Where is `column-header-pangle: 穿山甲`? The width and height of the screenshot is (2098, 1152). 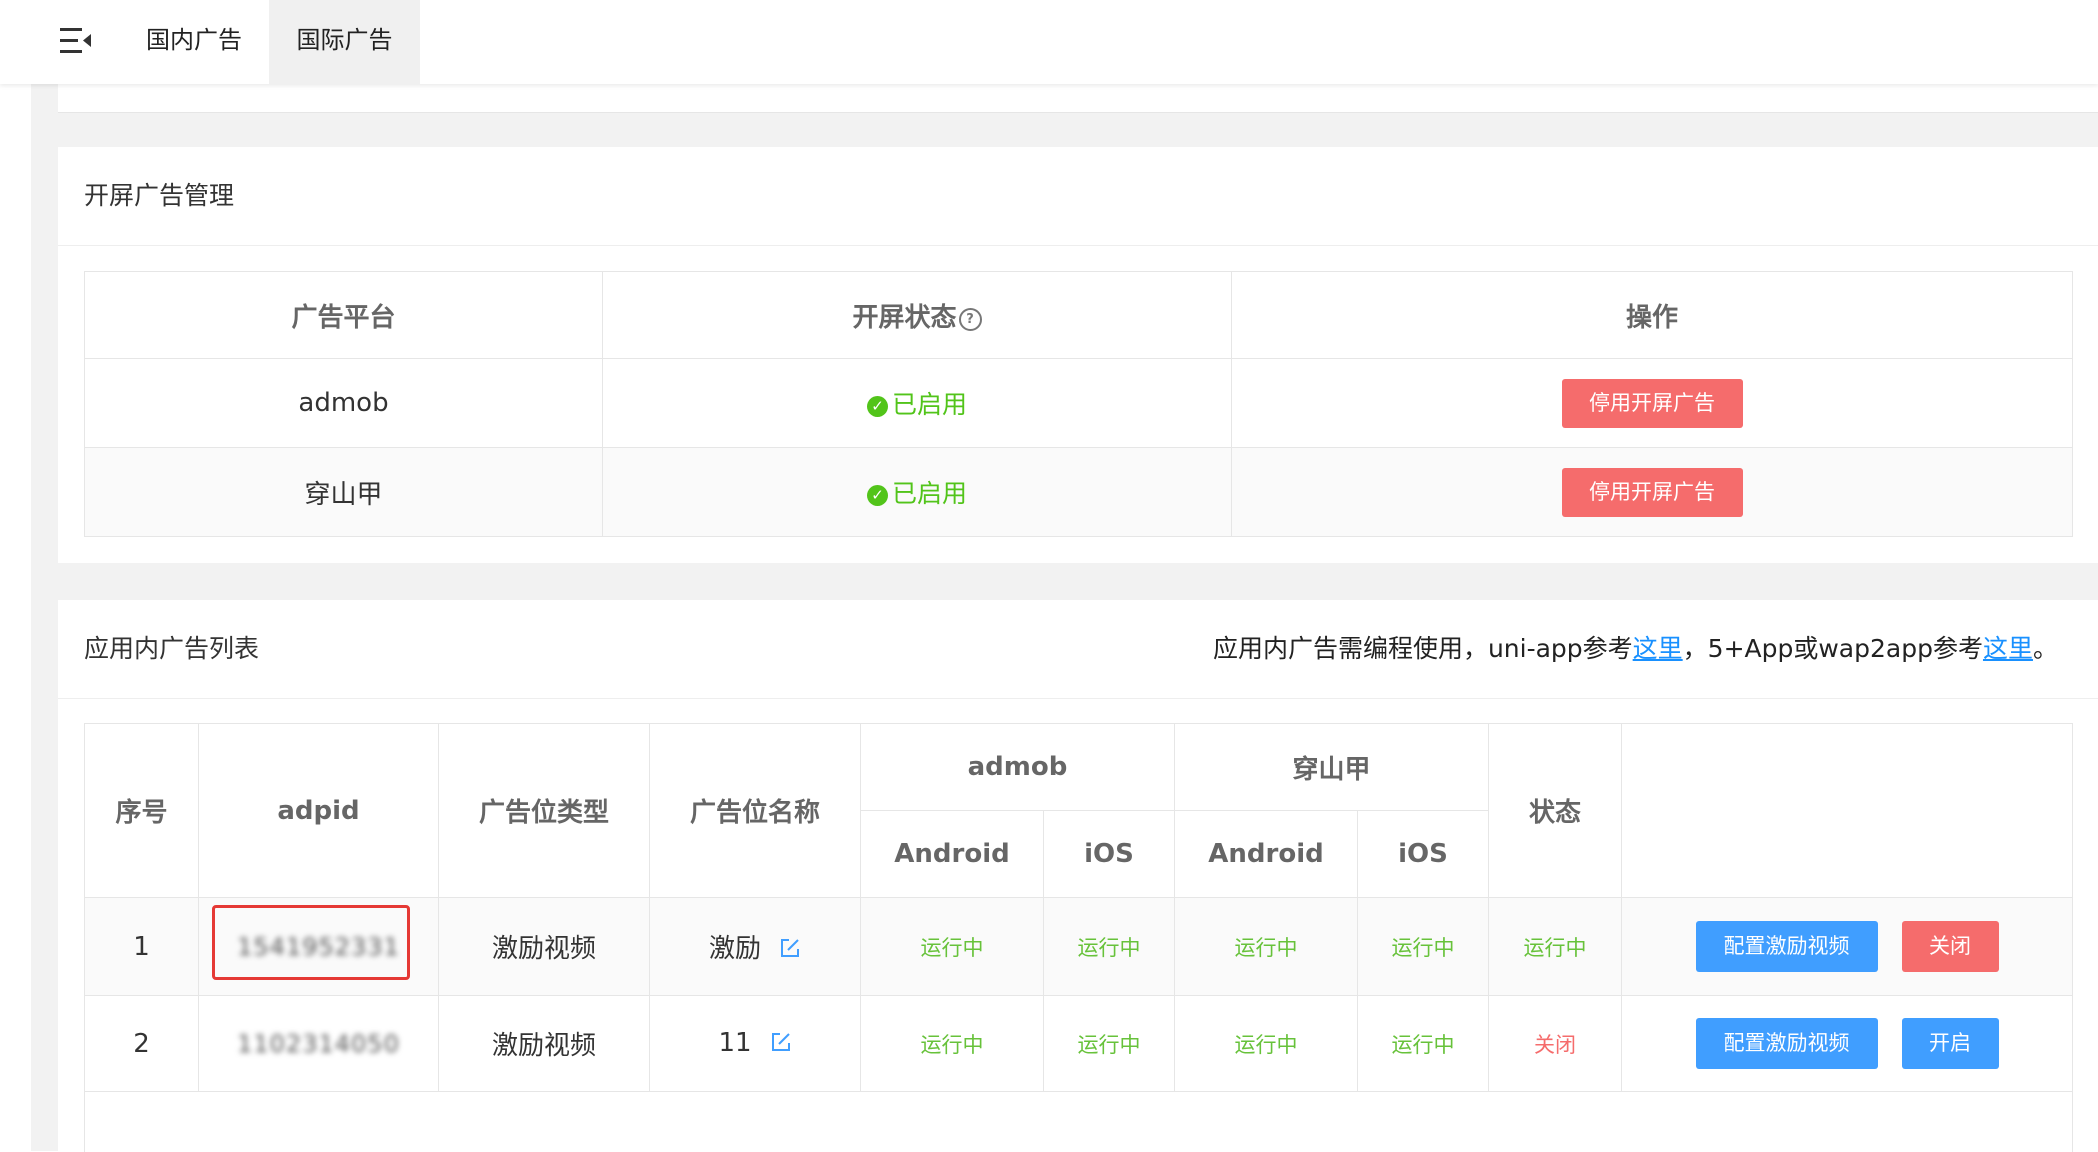
column-header-pangle: 穿山甲 is located at coordinates (1332, 767).